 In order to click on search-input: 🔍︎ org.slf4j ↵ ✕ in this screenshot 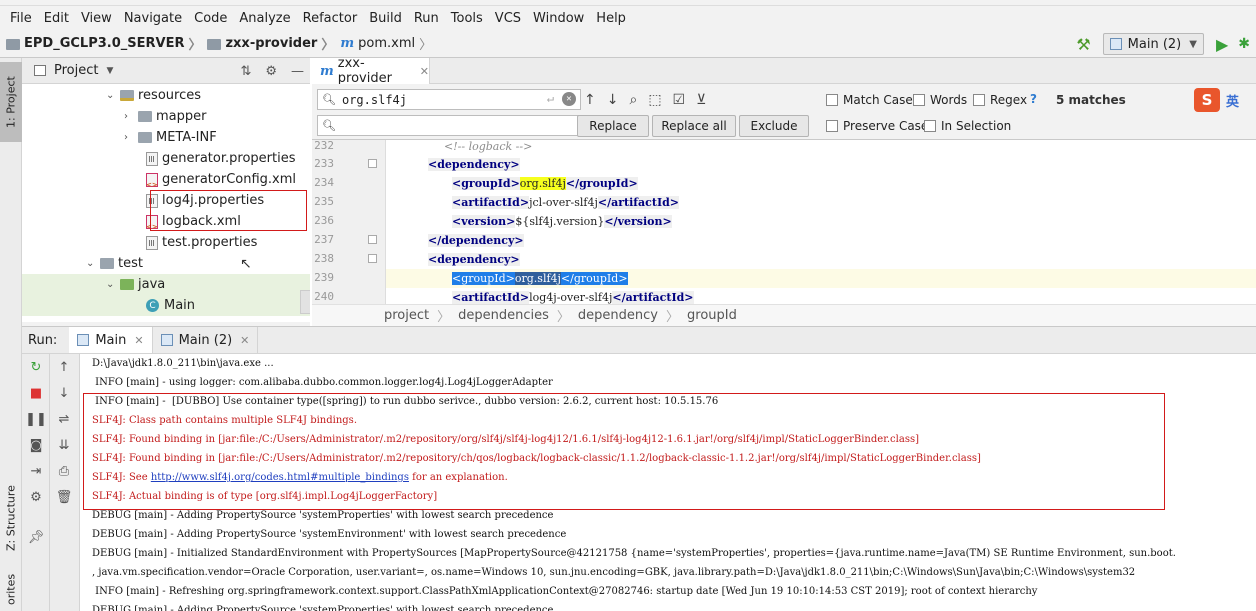, I will do `click(449, 99)`.